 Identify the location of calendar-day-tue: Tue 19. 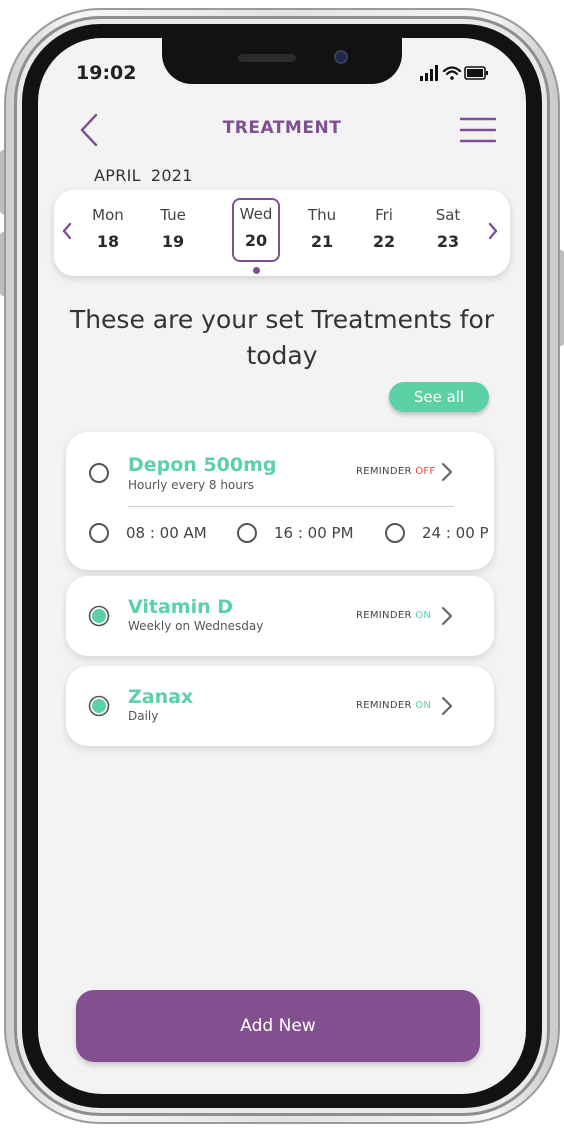
(173, 231).